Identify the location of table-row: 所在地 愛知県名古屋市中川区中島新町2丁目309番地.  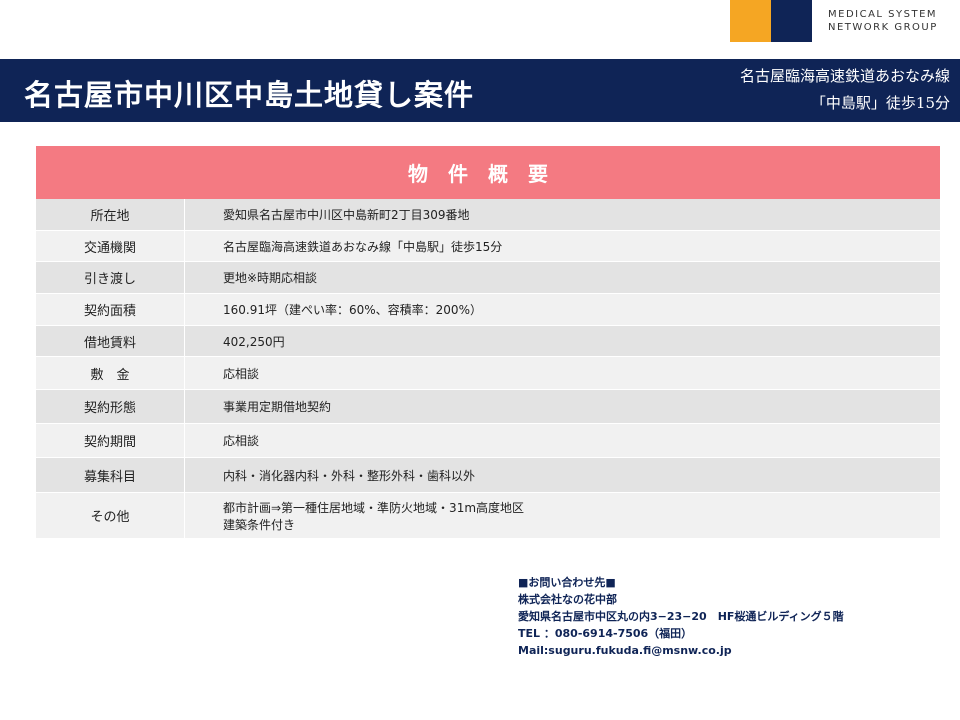
(488, 215).